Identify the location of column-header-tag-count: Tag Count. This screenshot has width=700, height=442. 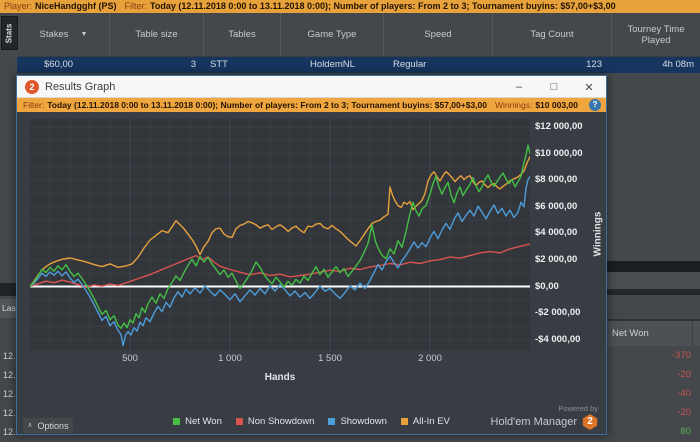
(552, 34).